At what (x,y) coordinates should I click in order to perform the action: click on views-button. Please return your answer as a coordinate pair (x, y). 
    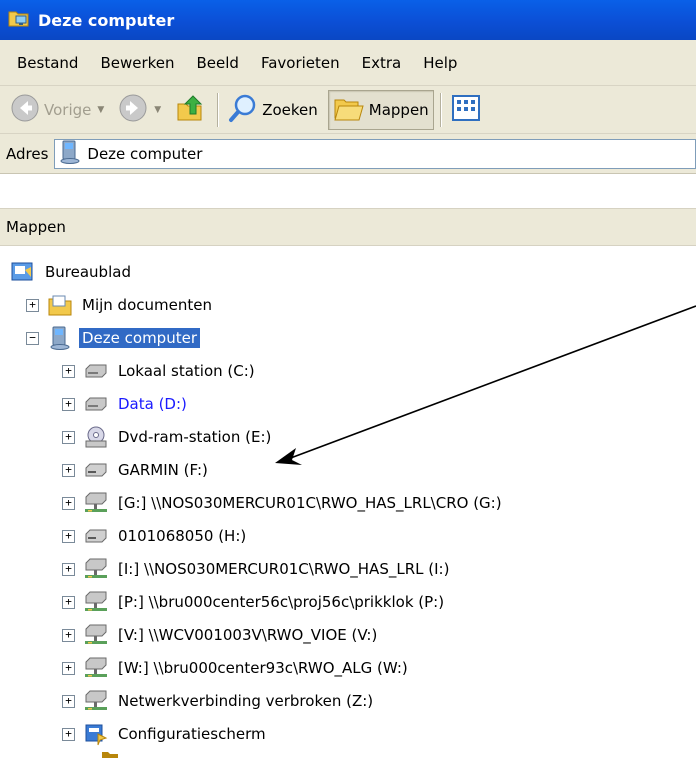
    Looking at the image, I should click on (466, 110).